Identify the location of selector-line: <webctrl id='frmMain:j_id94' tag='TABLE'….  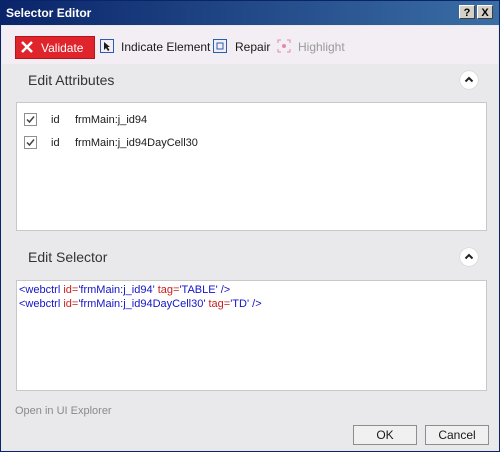
(124, 290).